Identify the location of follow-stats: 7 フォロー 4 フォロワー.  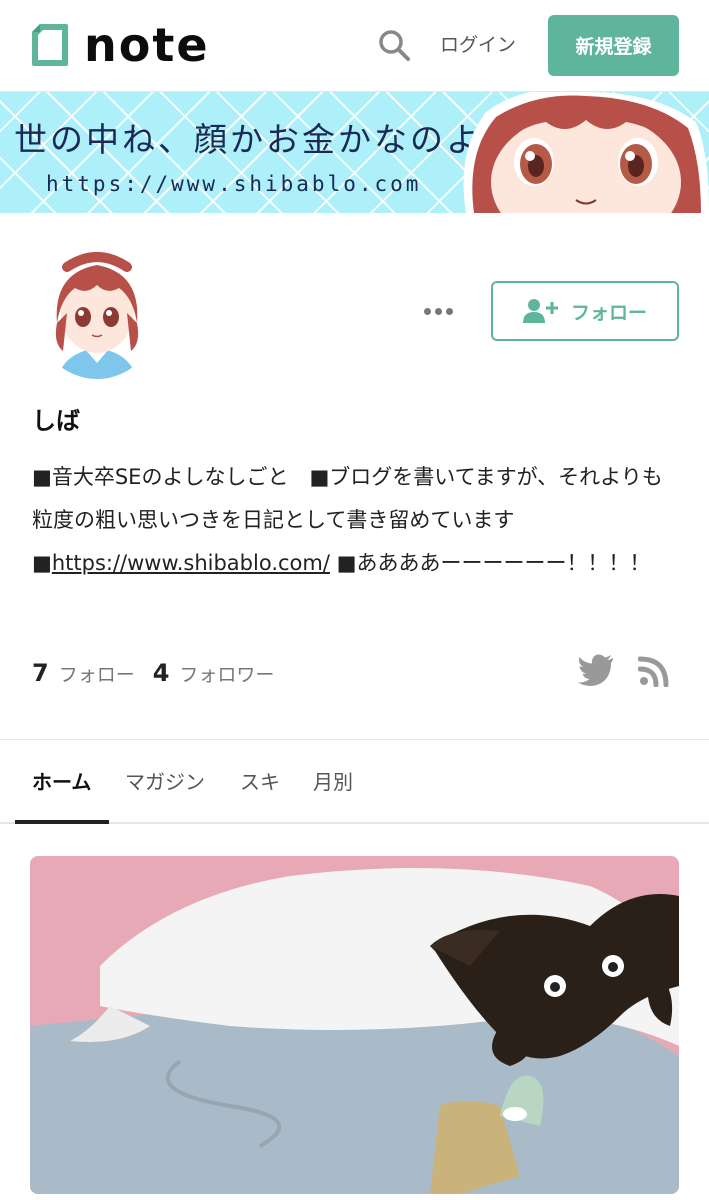
(162, 673).